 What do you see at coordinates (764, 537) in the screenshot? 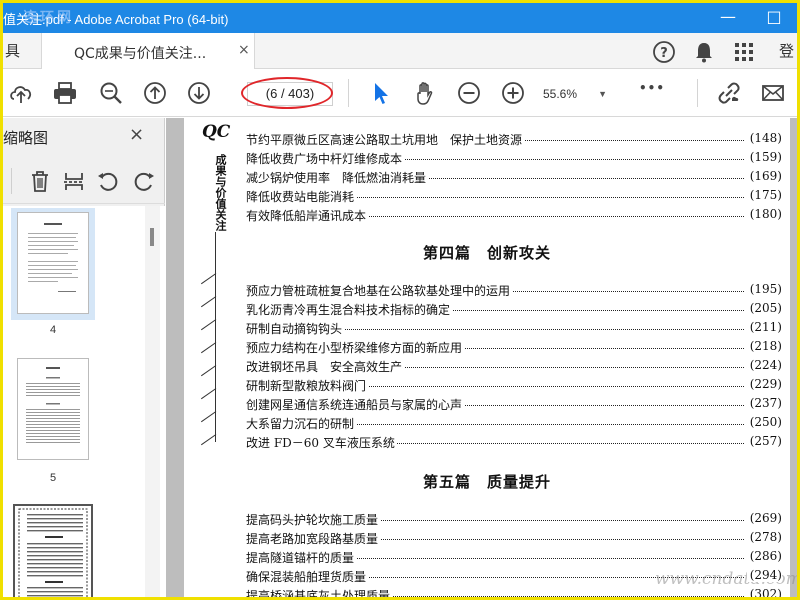
I see `toc-page: (278)` at bounding box center [764, 537].